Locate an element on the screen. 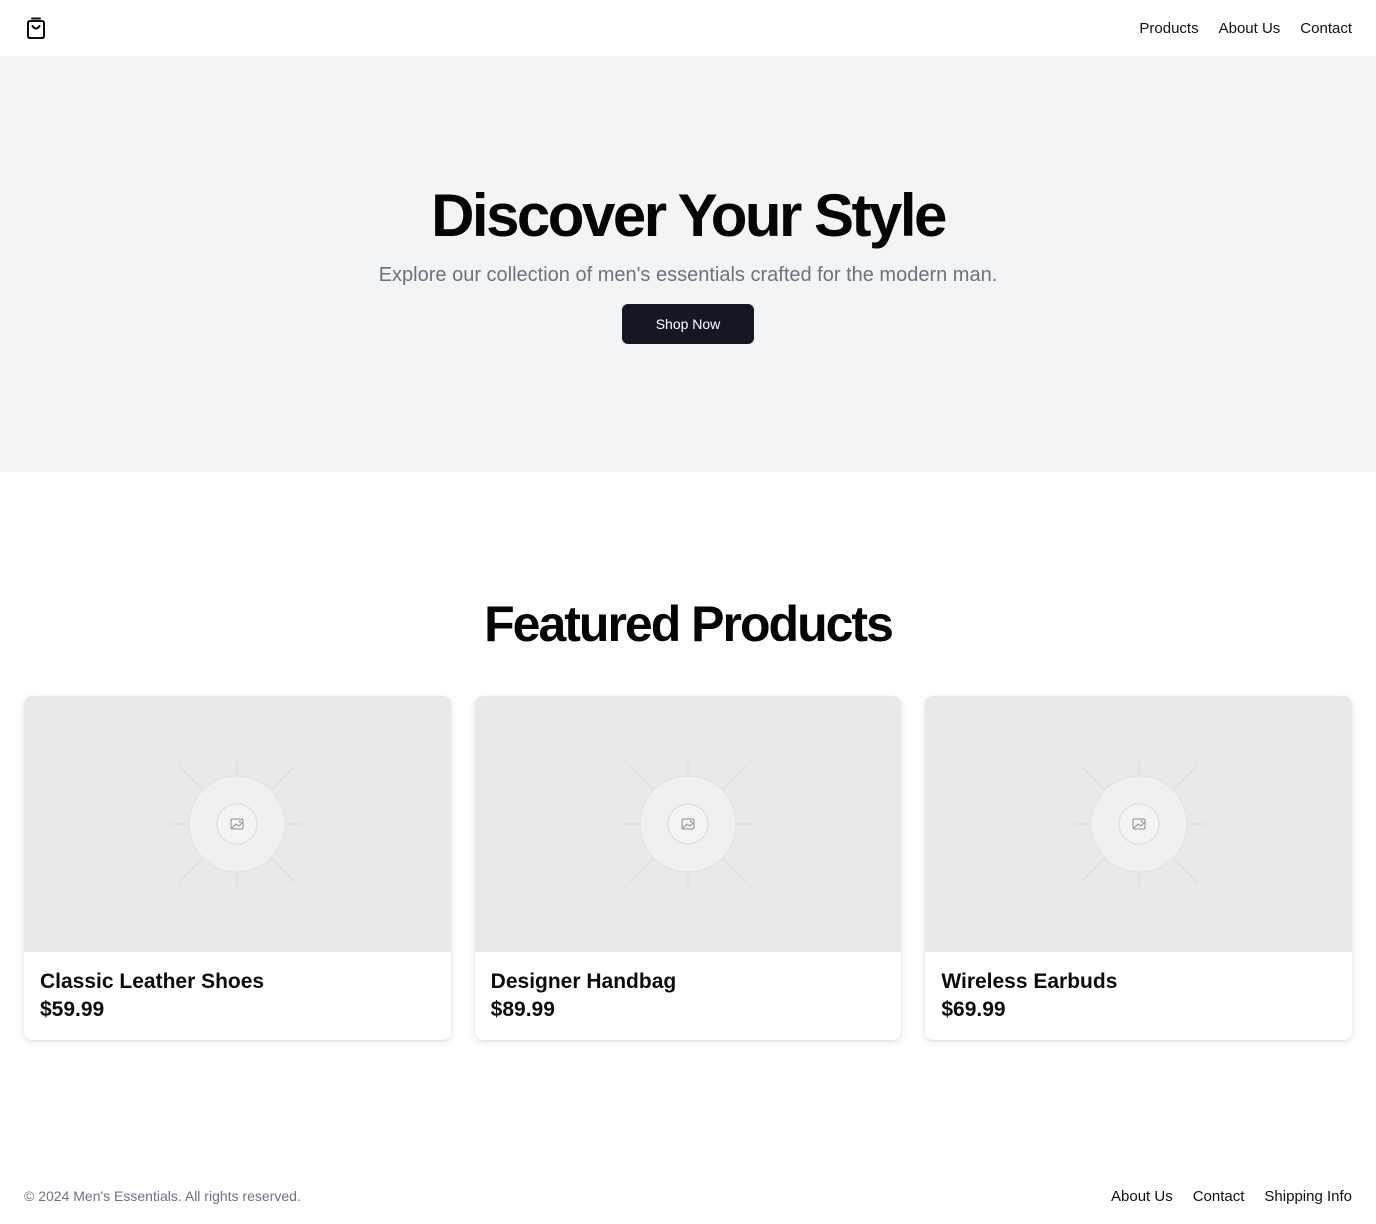 The height and width of the screenshot is (1224, 1376). shopping-bag-icon is located at coordinates (36, 28).